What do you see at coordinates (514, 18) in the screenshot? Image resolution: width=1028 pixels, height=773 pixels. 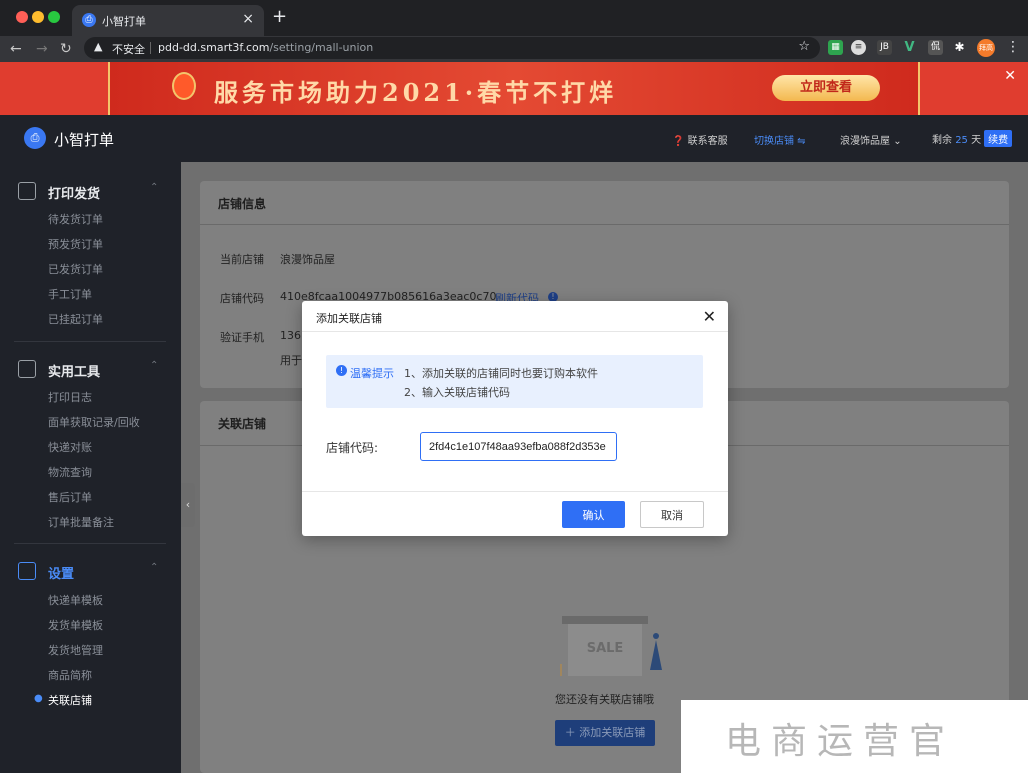 I see `browser-tabbar: ⎙ 小智打单 × +` at bounding box center [514, 18].